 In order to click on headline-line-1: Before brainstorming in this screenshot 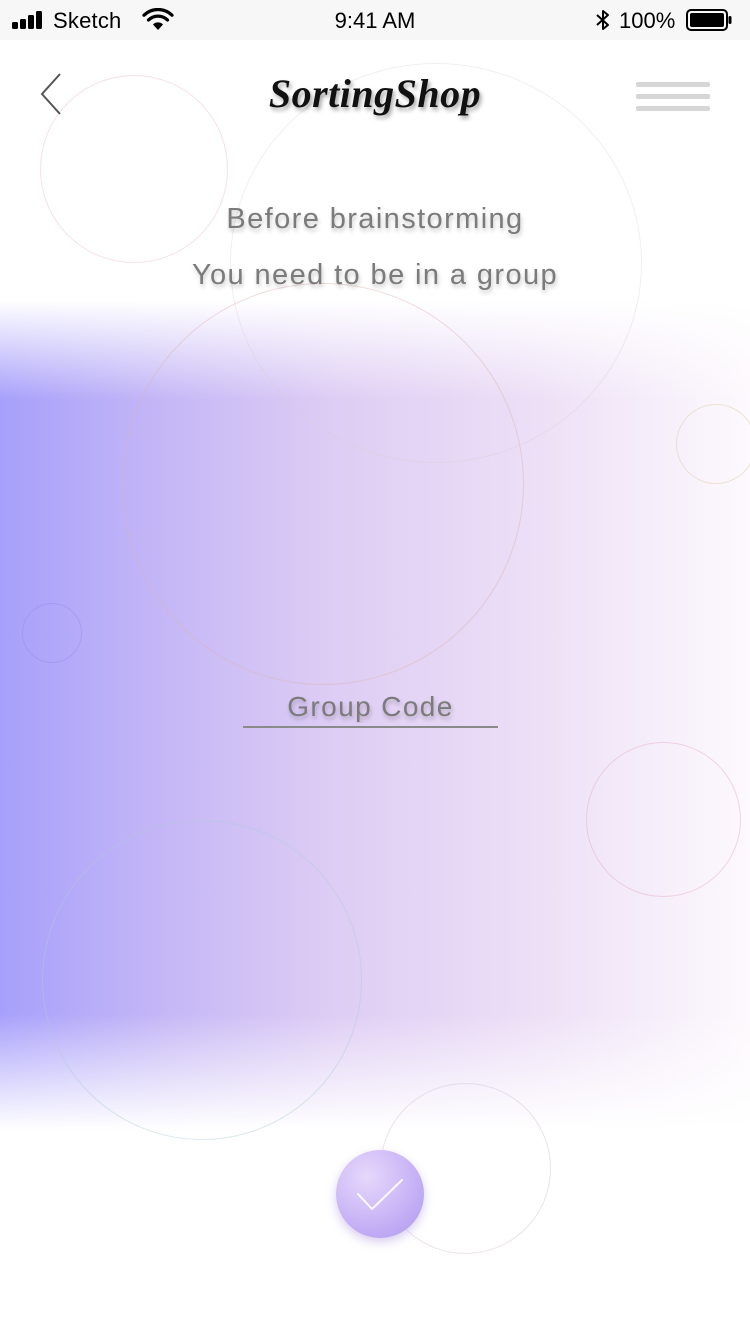, I will do `click(375, 219)`.